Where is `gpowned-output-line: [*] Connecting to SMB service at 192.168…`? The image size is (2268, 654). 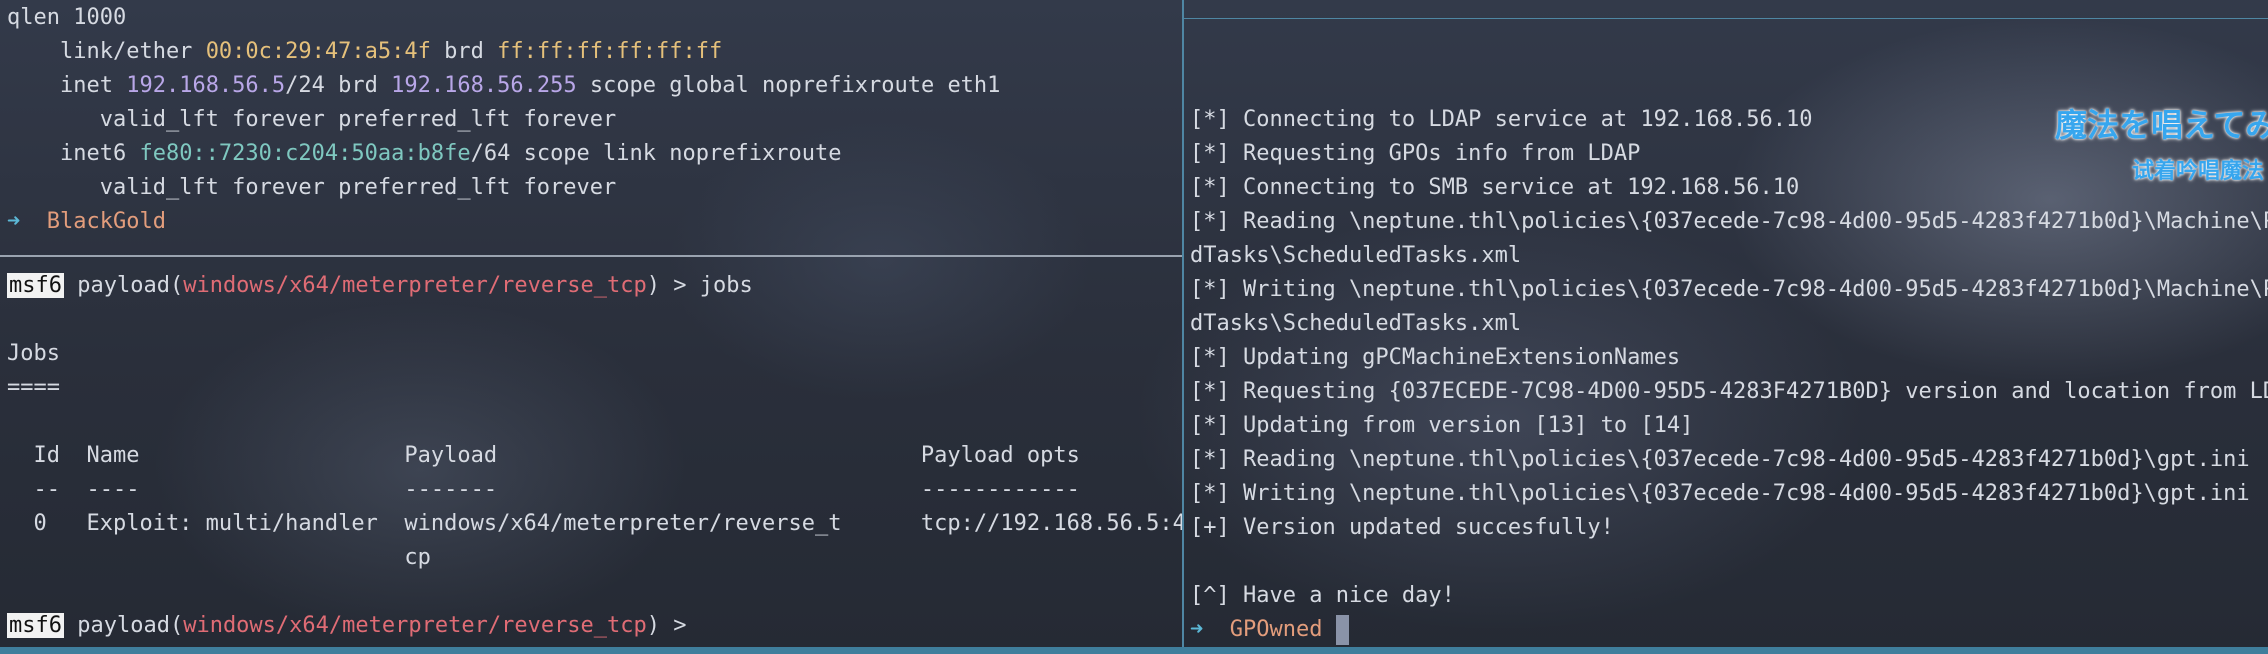
gpowned-output-line: [*] Connecting to SMB service at 192.168… is located at coordinates (1495, 187).